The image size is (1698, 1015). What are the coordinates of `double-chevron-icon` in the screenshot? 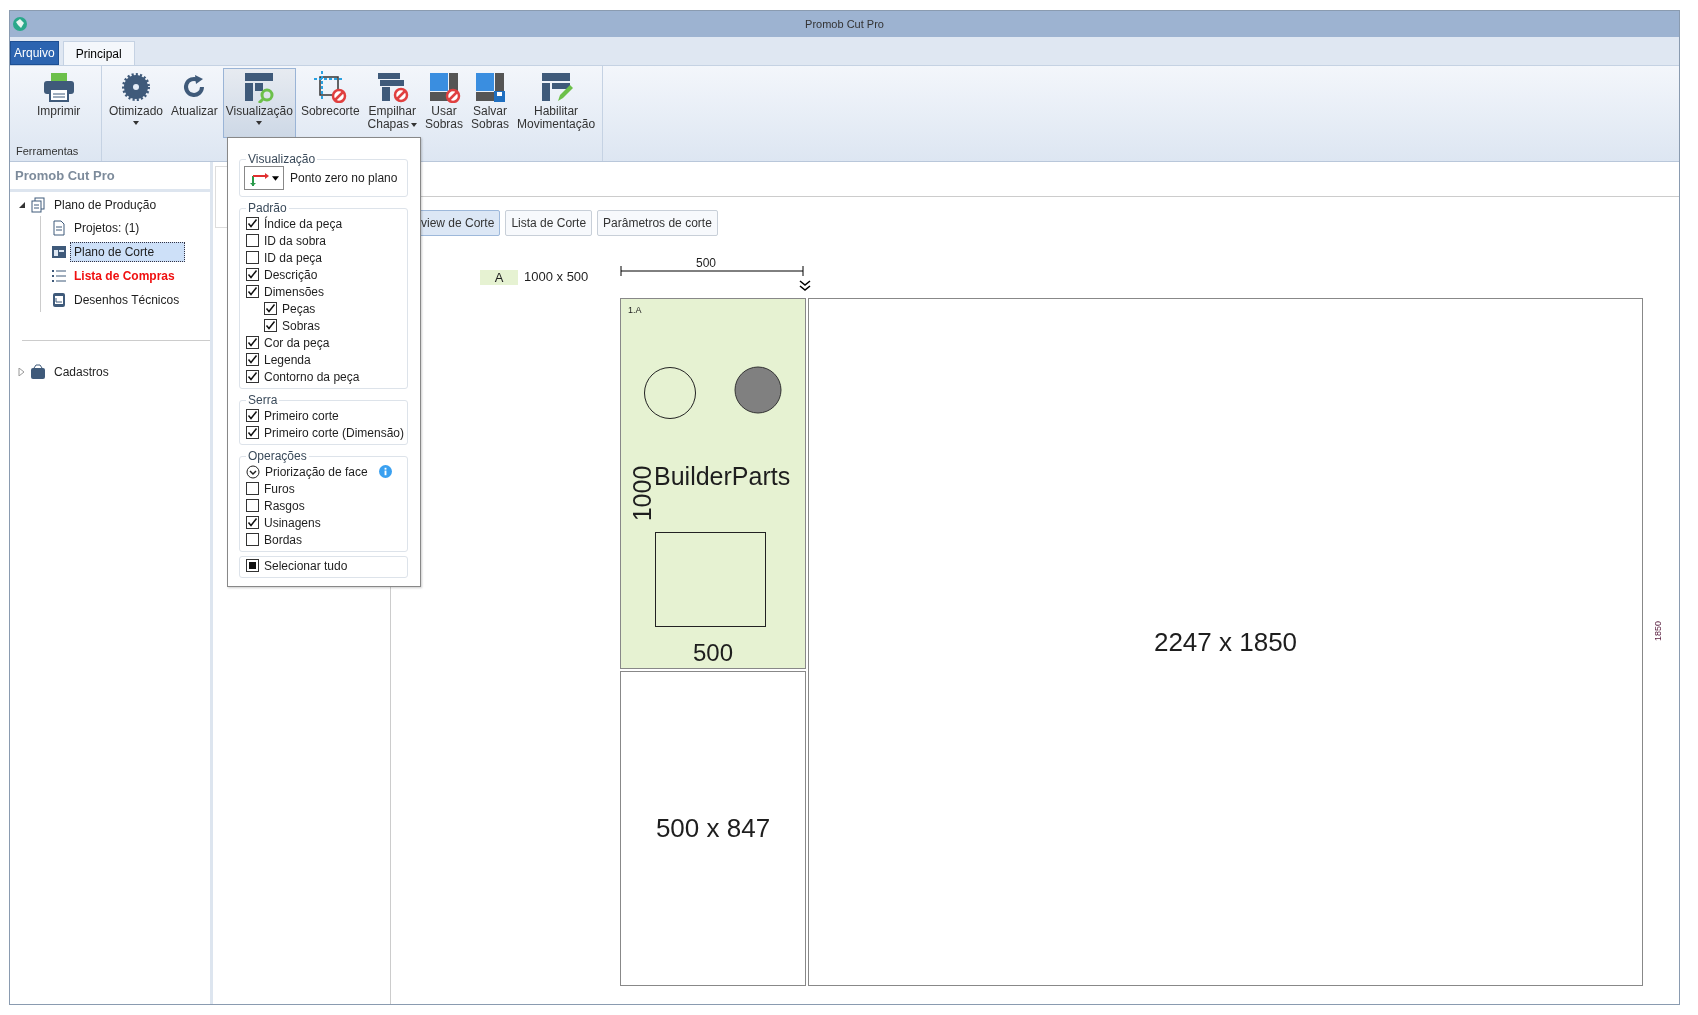 It's located at (805, 286).